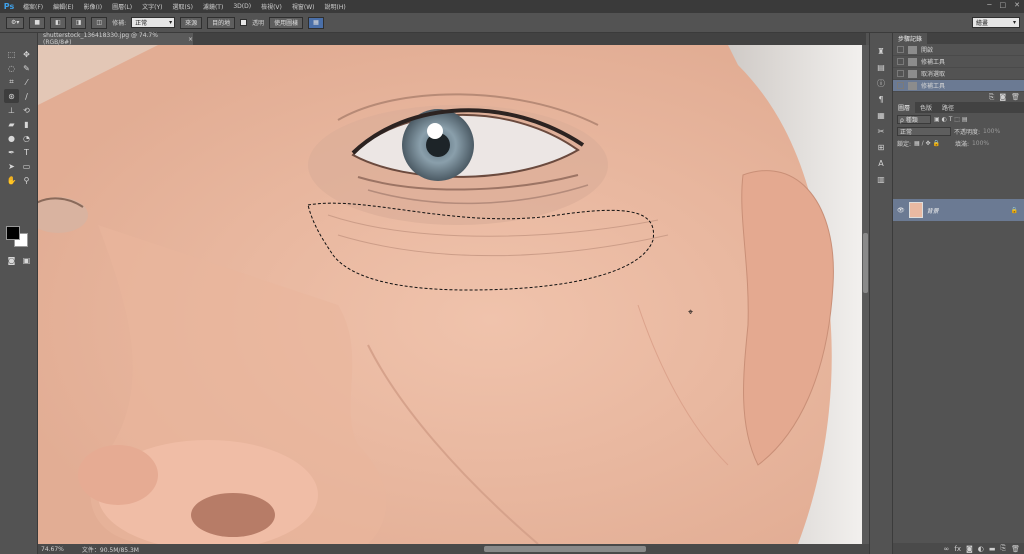  What do you see at coordinates (26, 260) in the screenshot?
I see `screen-mode-icon: ▣` at bounding box center [26, 260].